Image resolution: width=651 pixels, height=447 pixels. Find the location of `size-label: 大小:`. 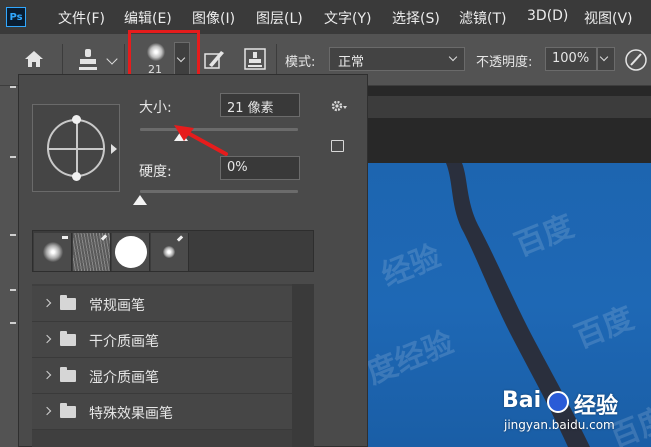

size-label: 大小: is located at coordinates (155, 108).